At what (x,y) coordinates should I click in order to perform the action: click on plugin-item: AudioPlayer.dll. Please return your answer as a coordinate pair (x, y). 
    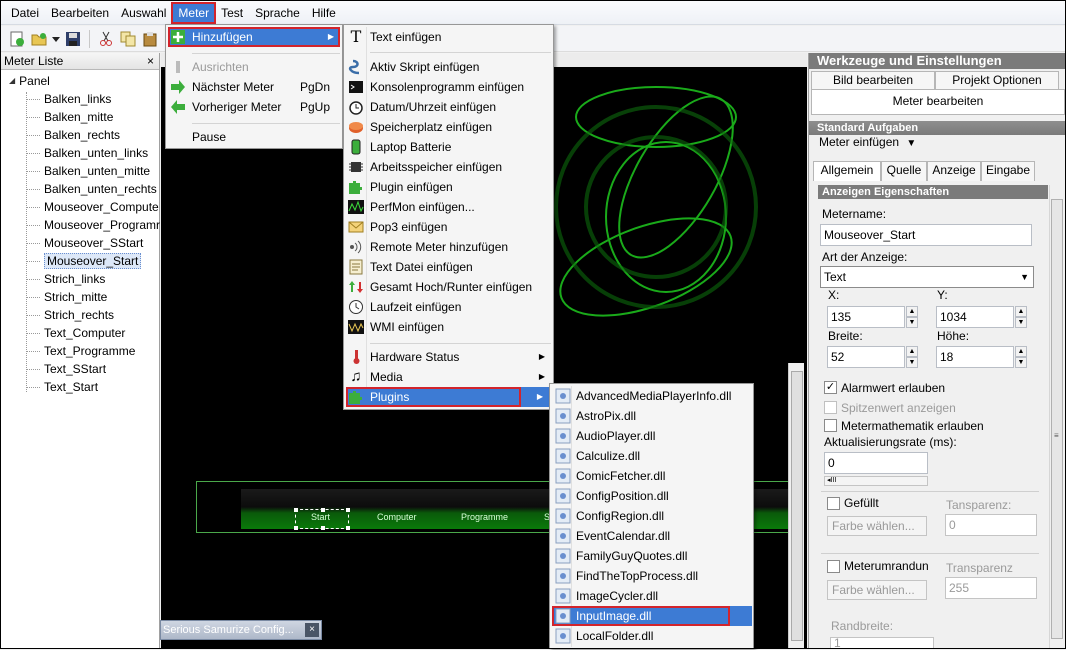
    Looking at the image, I should click on (652, 436).